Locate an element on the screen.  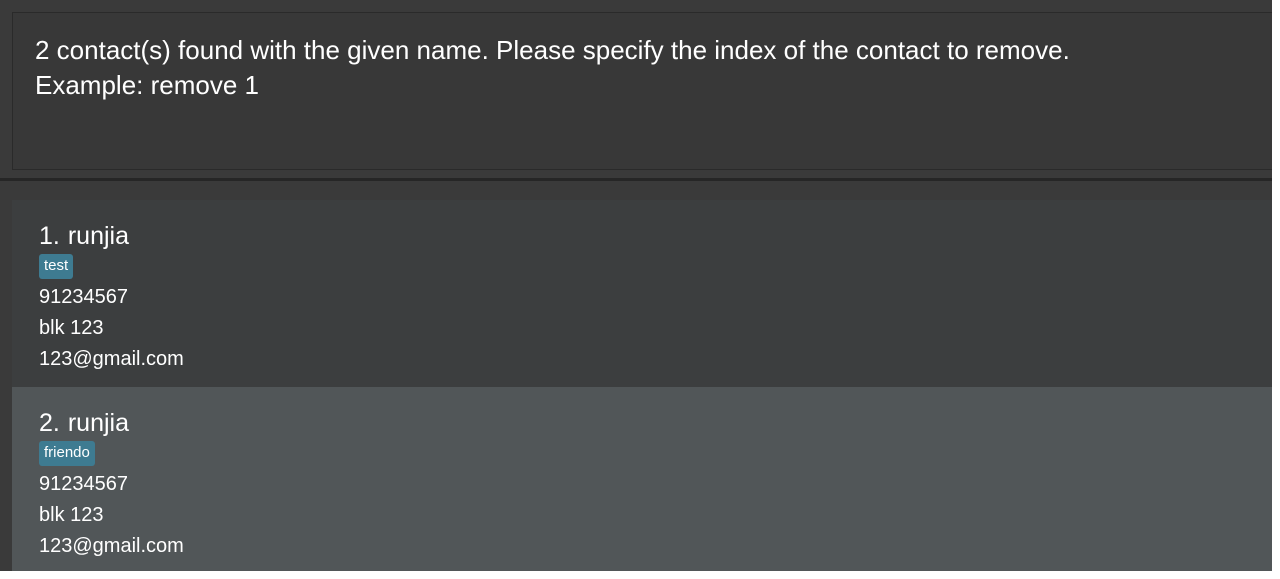
person-name-row: 1. runjia is located at coordinates (655, 236).